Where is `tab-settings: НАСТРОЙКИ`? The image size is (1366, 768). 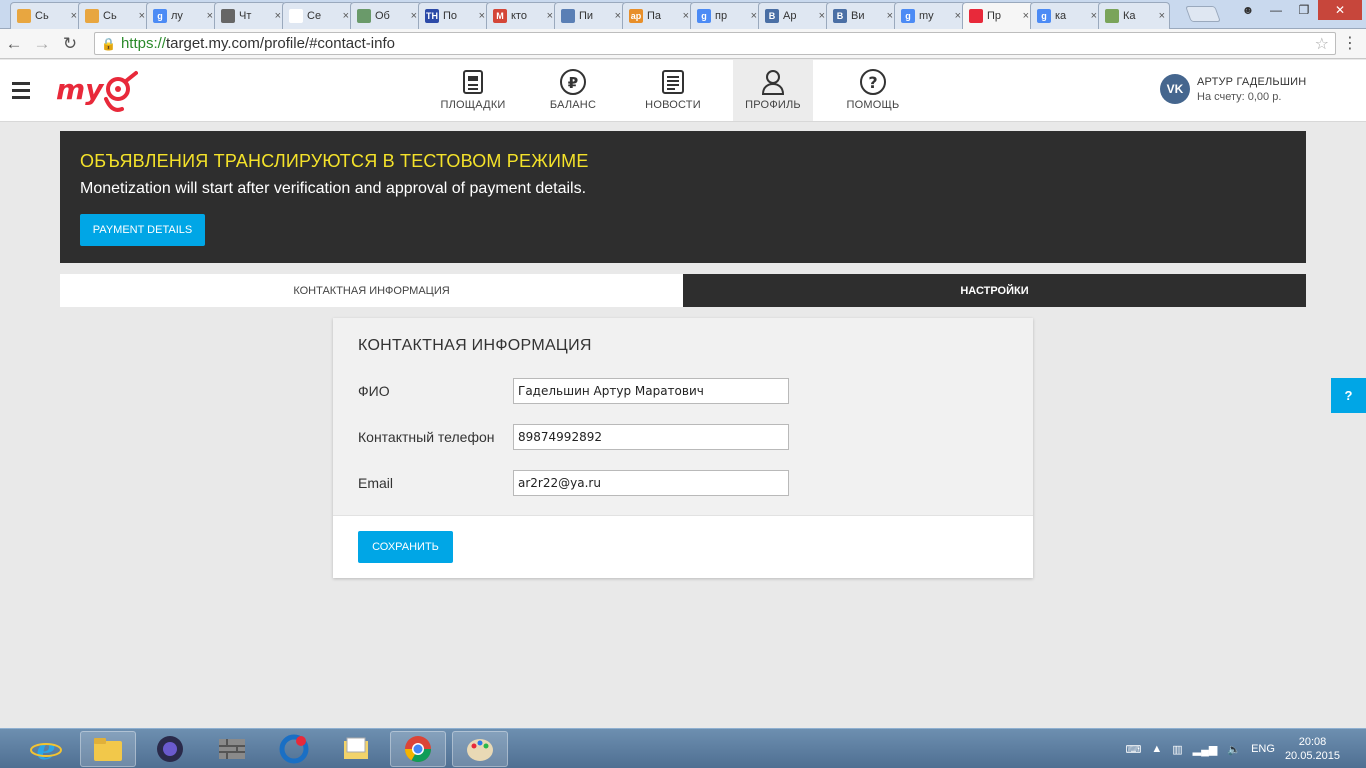 tab-settings: НАСТРОЙКИ is located at coordinates (994, 290).